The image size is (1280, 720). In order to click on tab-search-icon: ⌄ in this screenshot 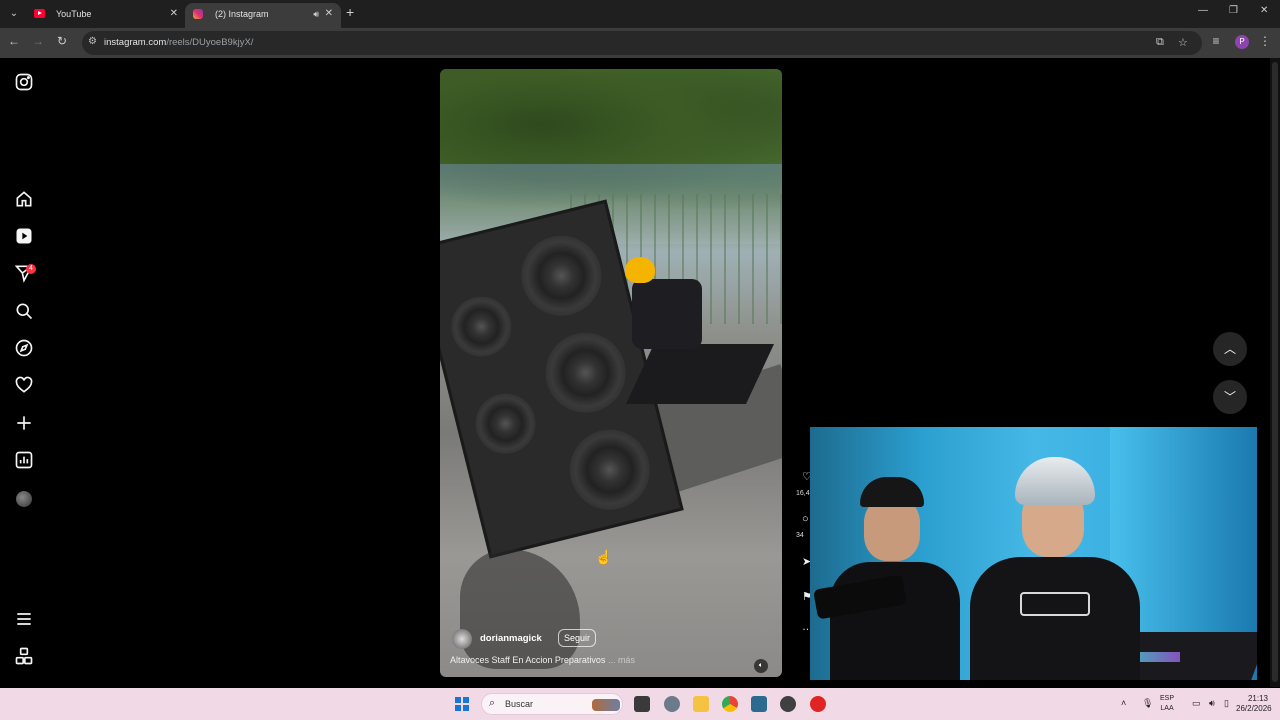, I will do `click(14, 14)`.